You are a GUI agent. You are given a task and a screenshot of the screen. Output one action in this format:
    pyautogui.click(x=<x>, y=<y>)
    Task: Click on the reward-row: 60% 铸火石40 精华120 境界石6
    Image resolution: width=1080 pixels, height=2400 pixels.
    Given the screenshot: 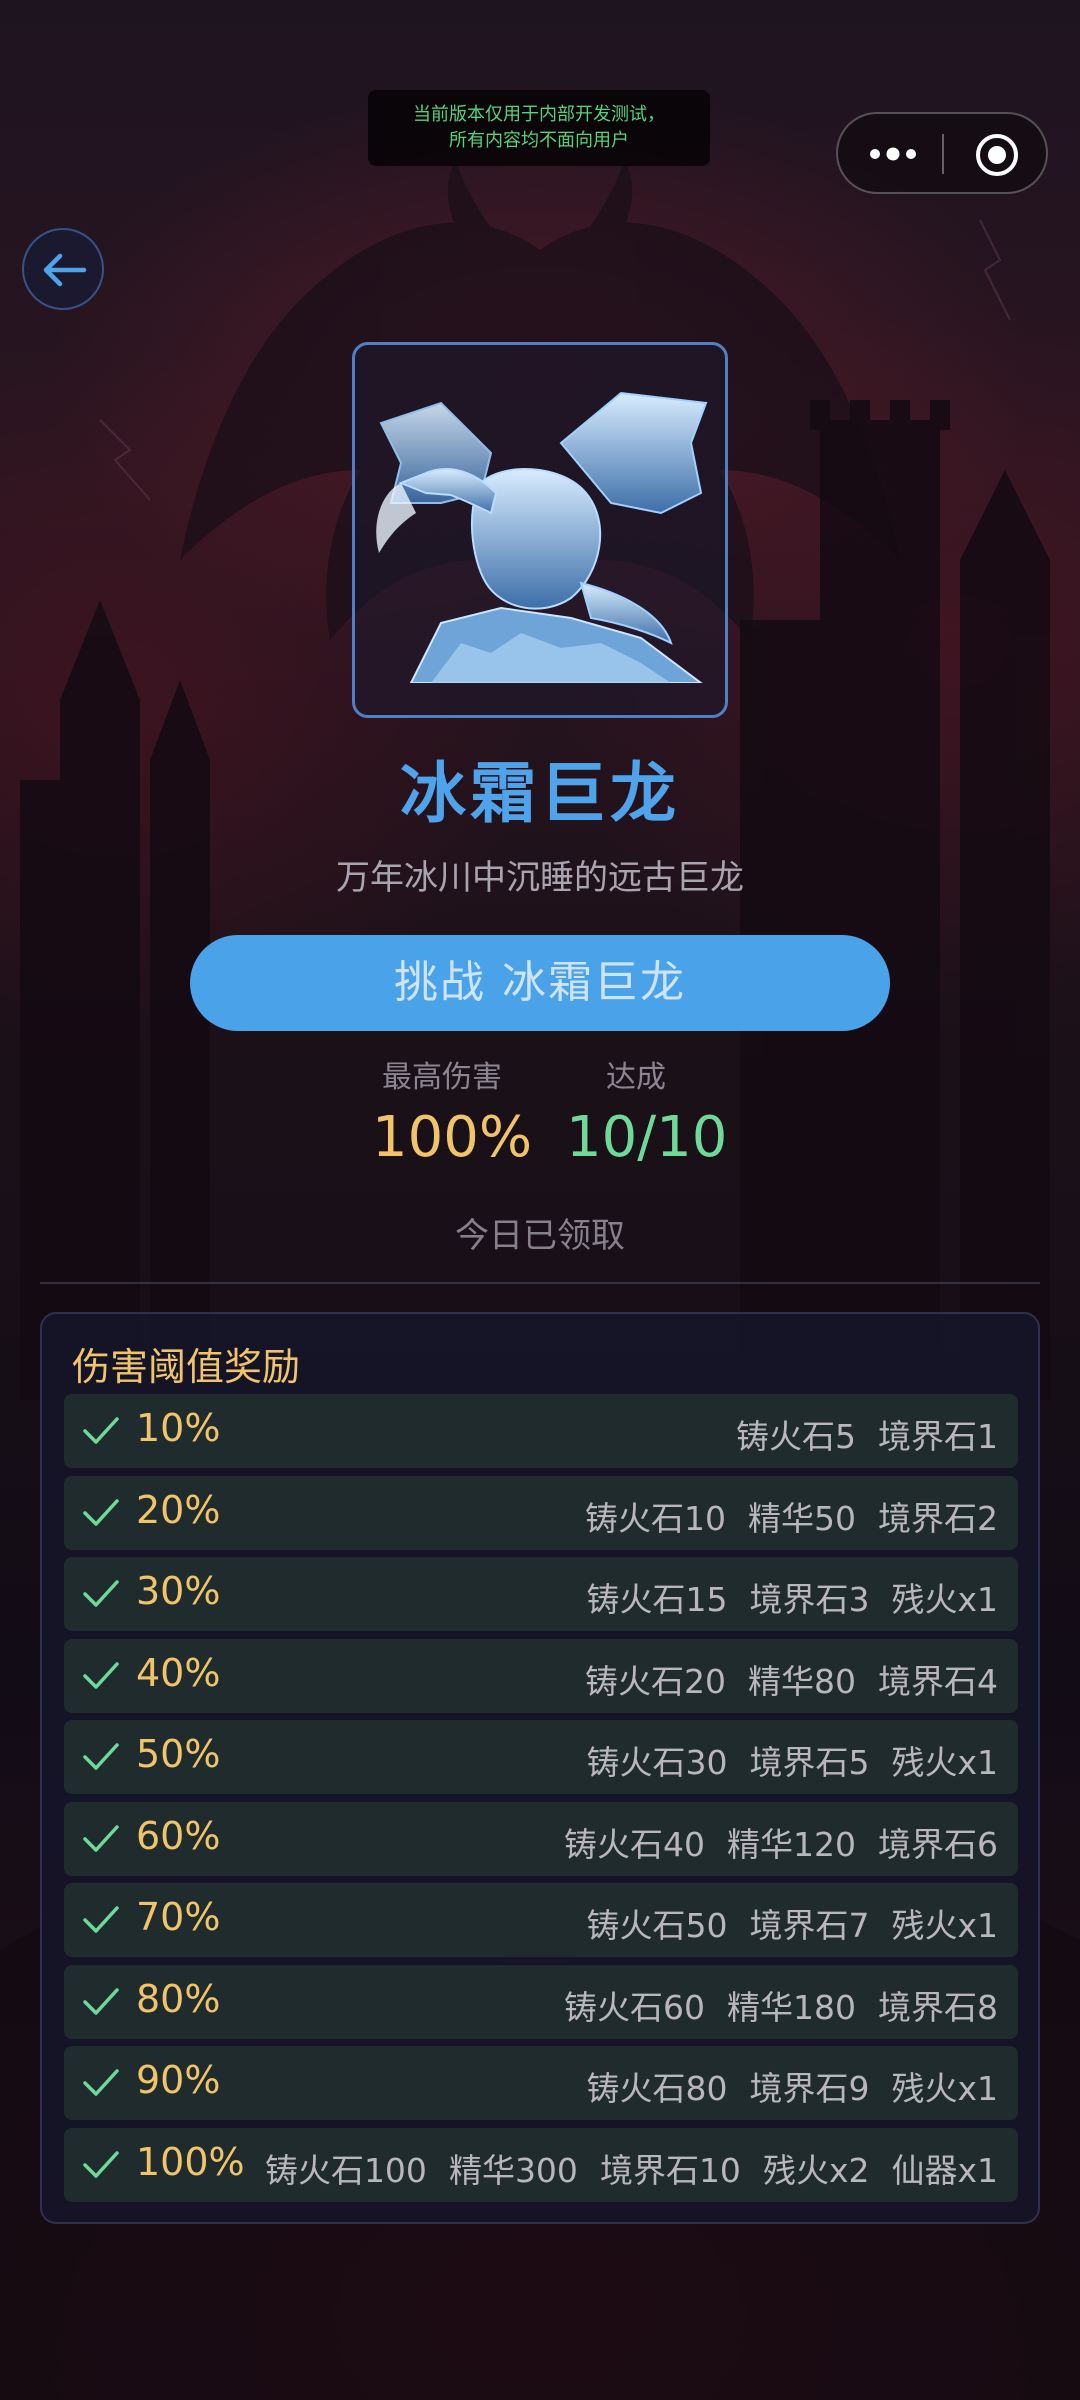 What is the action you would take?
    pyautogui.click(x=541, y=1838)
    